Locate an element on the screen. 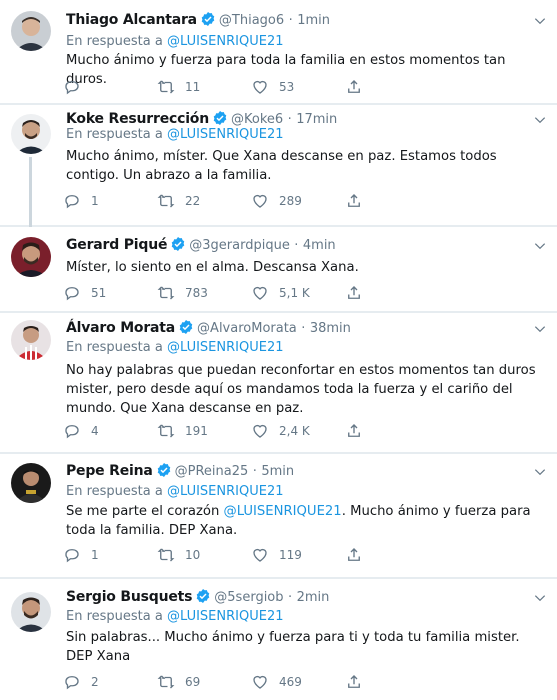 The image size is (557, 700). like-button: 2,4 K is located at coordinates (280, 431).